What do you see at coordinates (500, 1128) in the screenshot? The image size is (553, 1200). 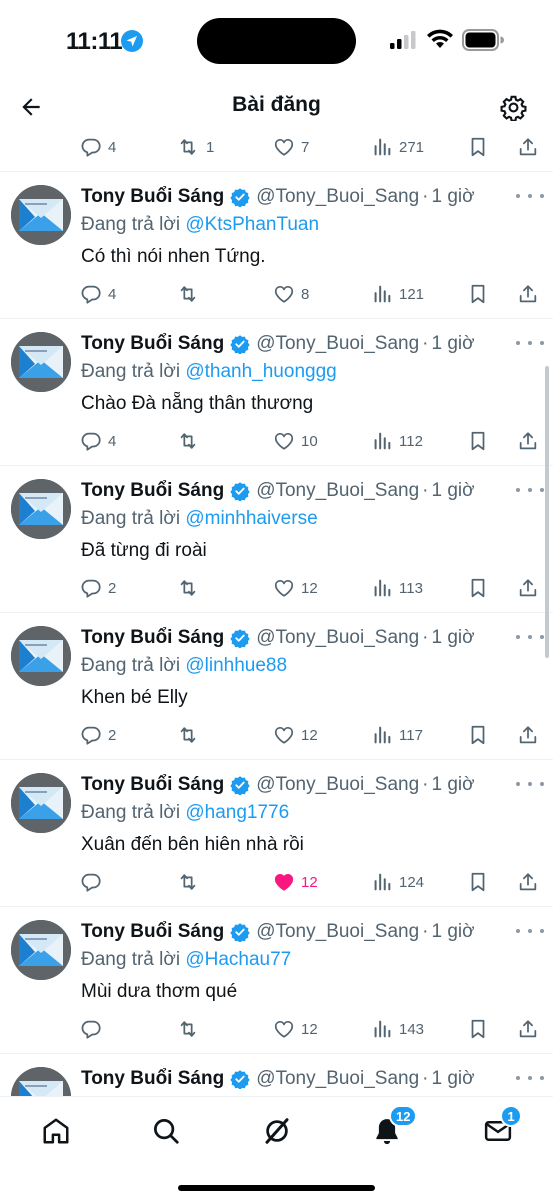 I see `nav-messages: 1` at bounding box center [500, 1128].